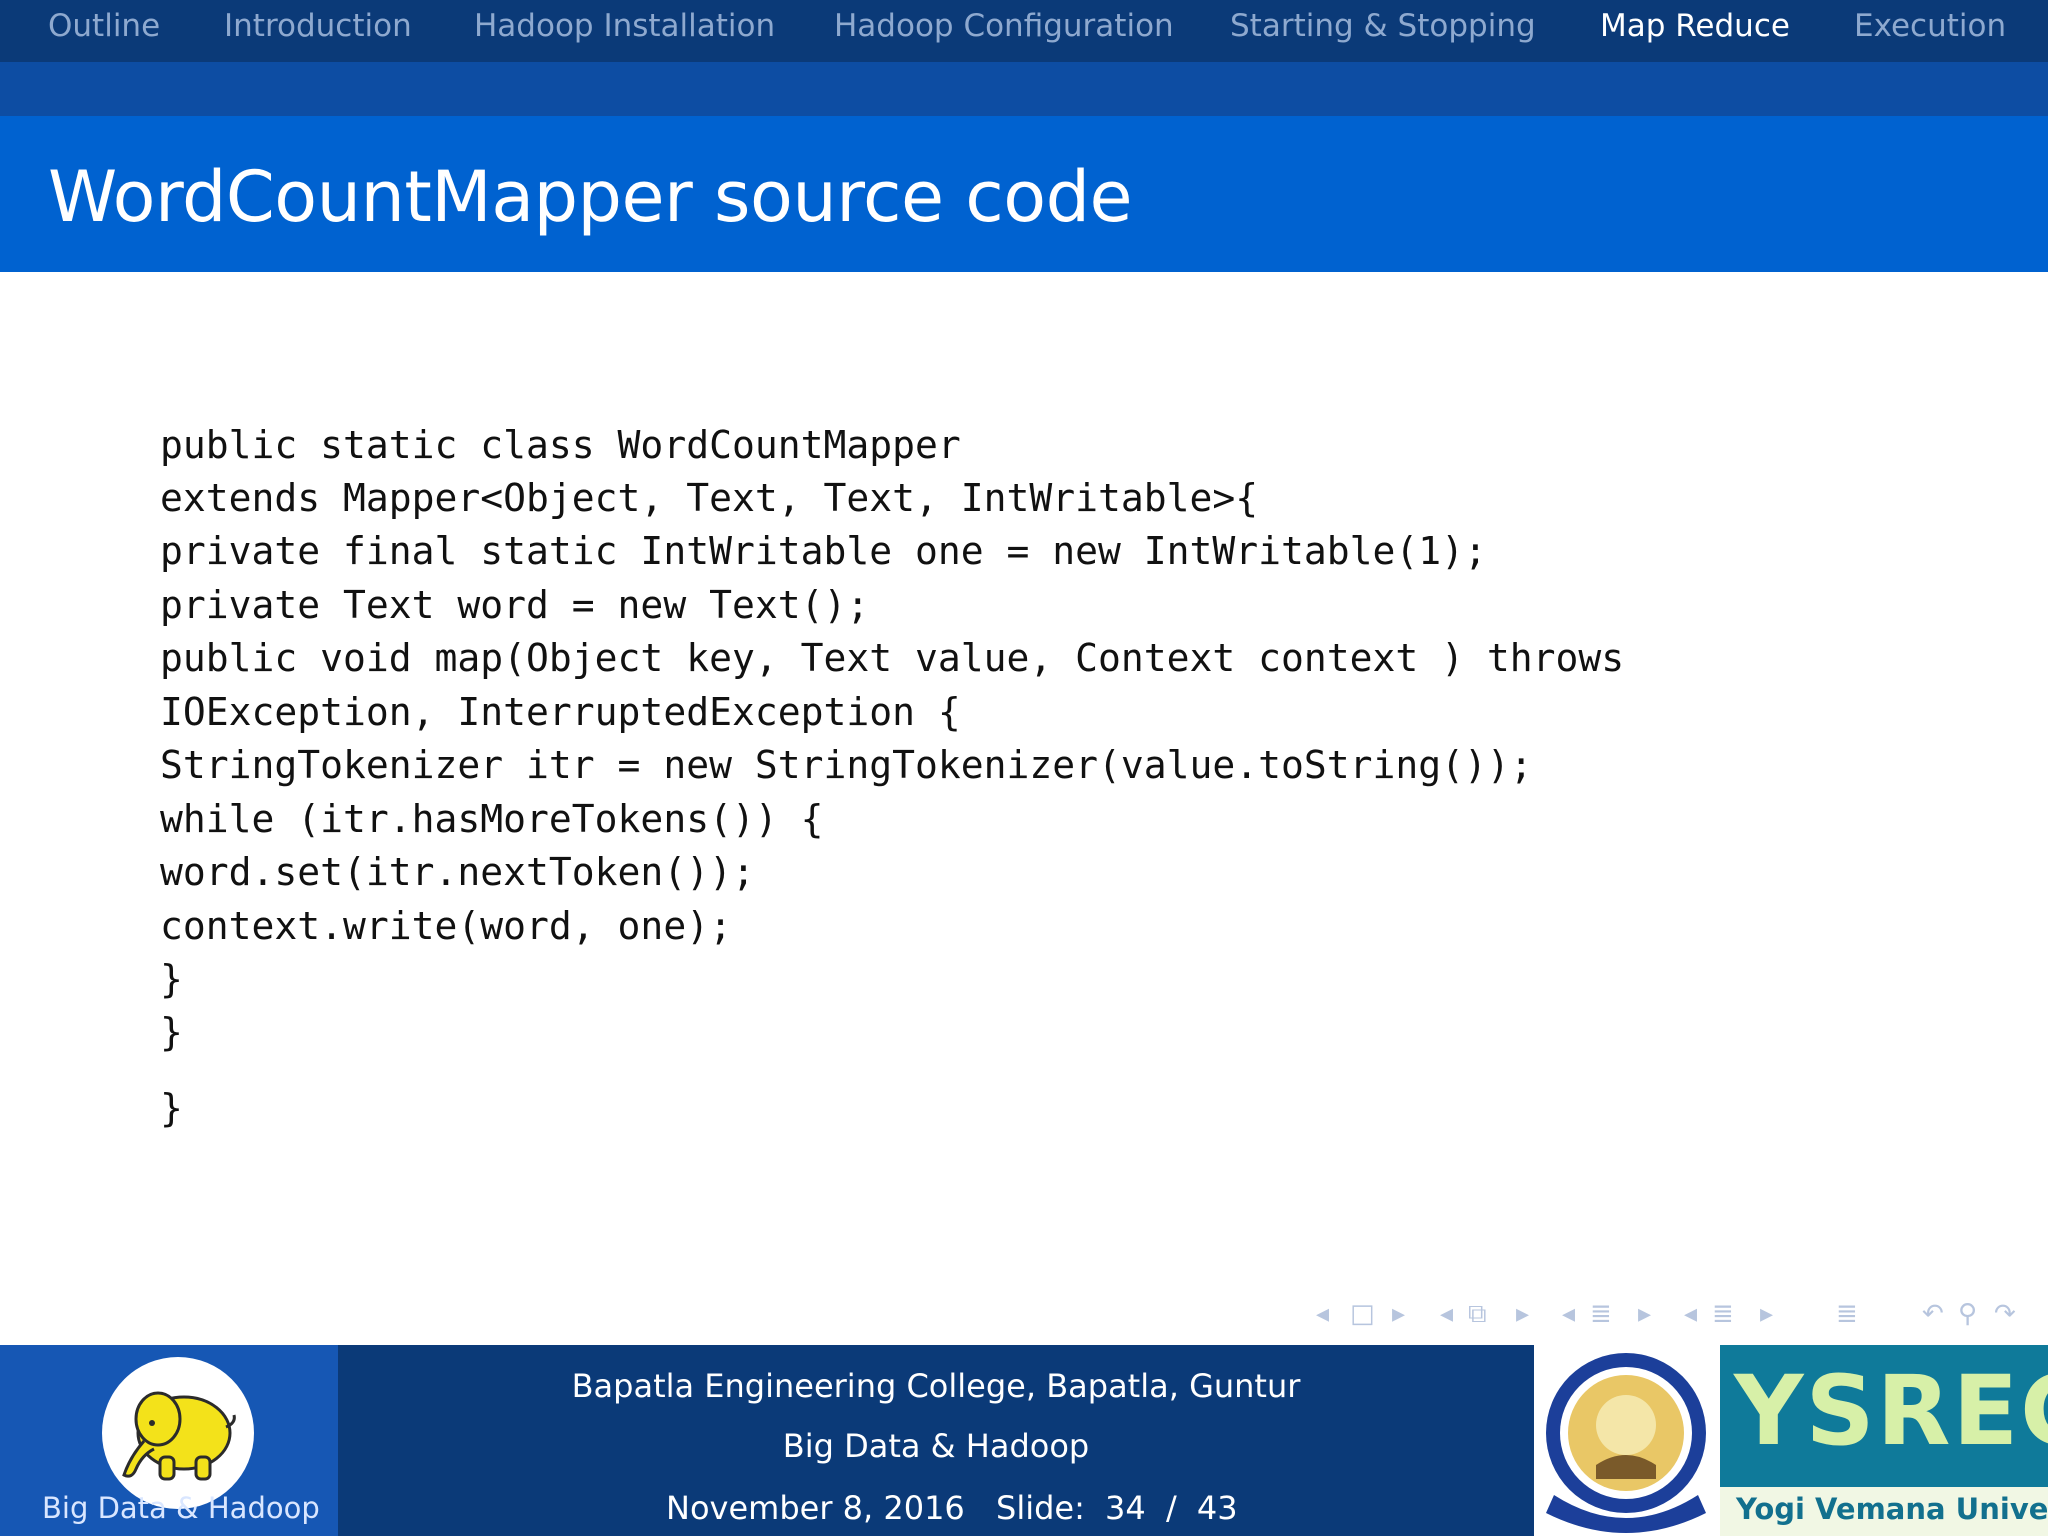  Describe the element at coordinates (1930, 26) in the screenshot. I see `nav-item-execution: Execution` at that location.